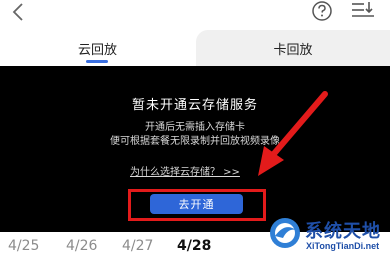 The width and height of the screenshot is (390, 260). What do you see at coordinates (194, 246) in the screenshot?
I see `date-item-selected: 4/28` at bounding box center [194, 246].